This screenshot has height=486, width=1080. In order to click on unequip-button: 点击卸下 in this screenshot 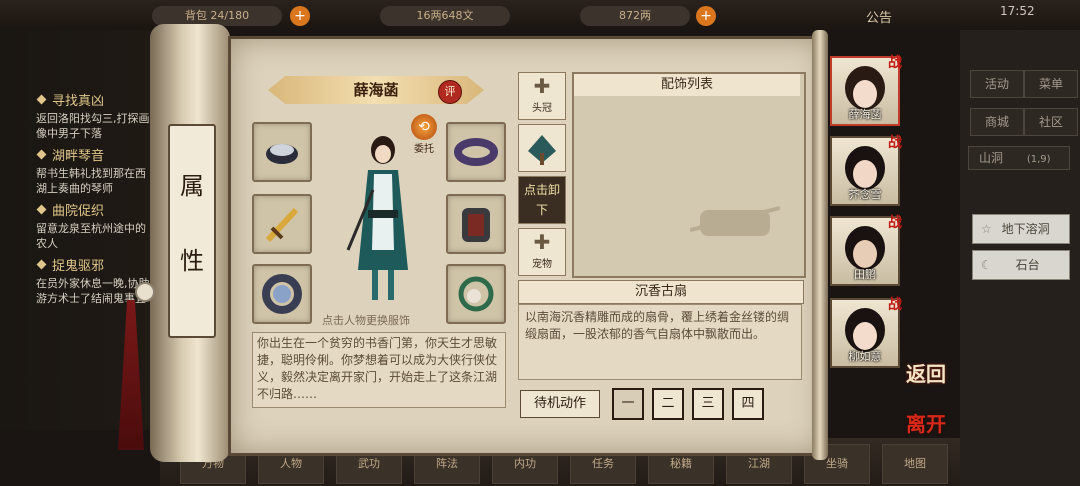, I will do `click(542, 200)`.